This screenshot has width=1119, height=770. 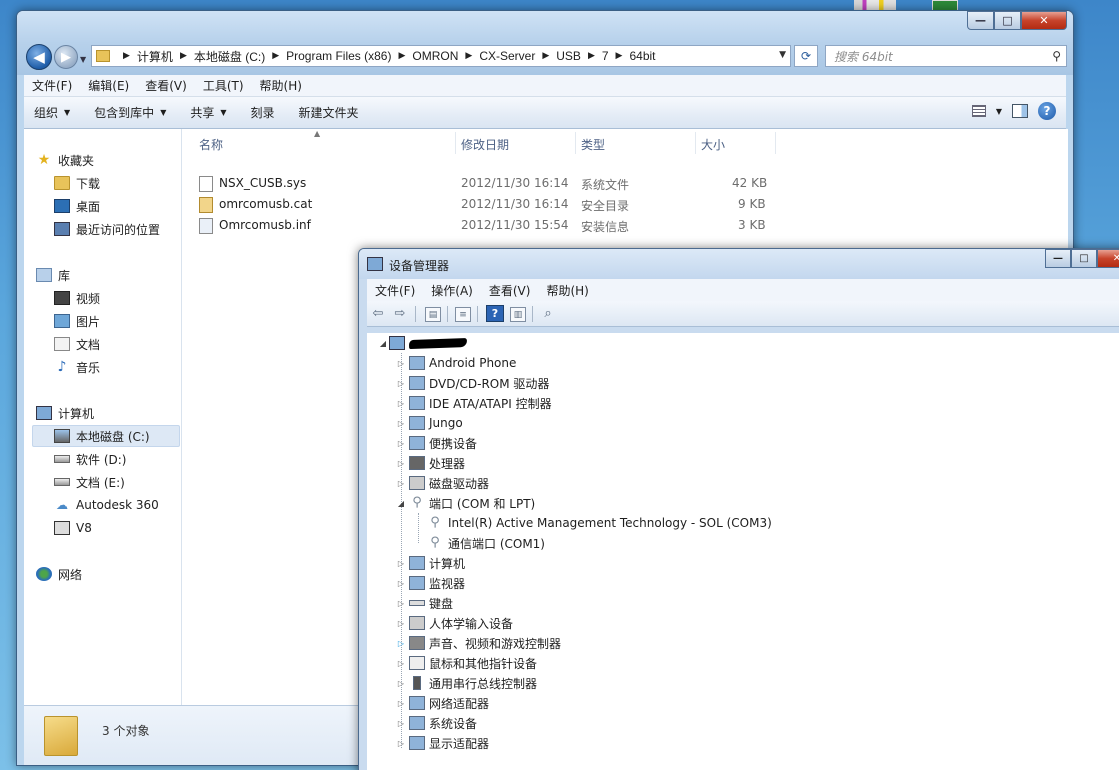 I want to click on nav-drive-e: 文档 (E:), so click(x=89, y=482).